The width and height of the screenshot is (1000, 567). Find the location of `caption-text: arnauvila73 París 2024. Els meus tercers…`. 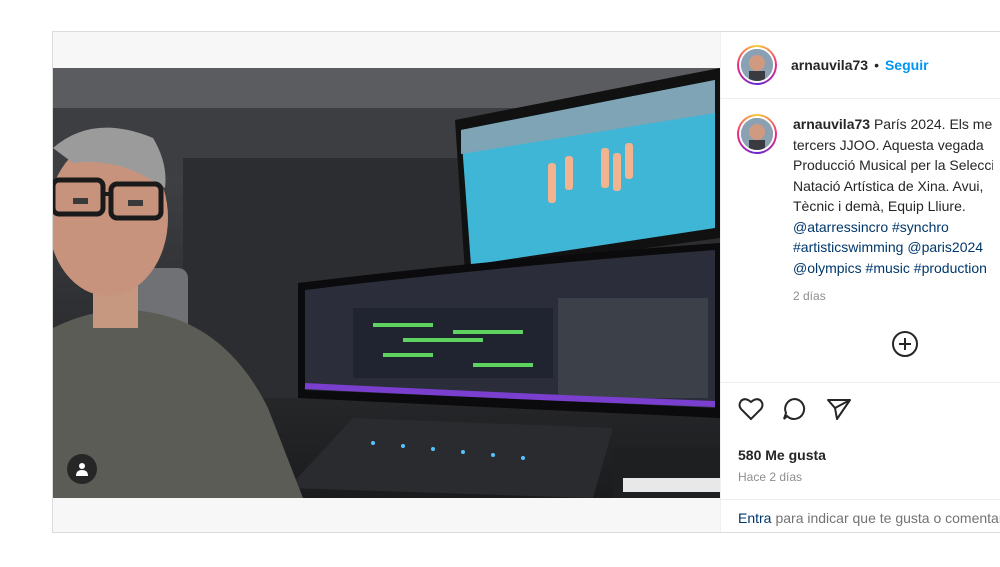

caption-text: arnauvila73 París 2024. Els meus tercers… is located at coordinates (893, 210).